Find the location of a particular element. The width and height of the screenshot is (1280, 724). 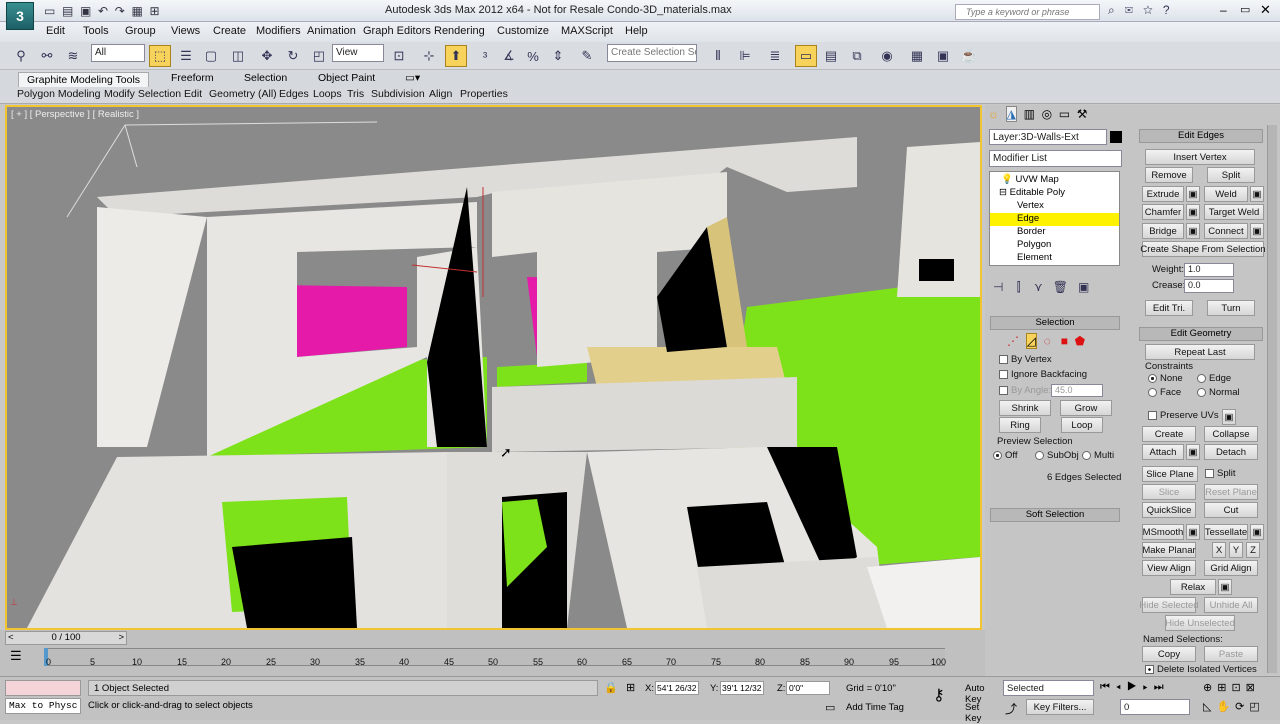

time-tag-icon: ▭ is located at coordinates (830, 707).